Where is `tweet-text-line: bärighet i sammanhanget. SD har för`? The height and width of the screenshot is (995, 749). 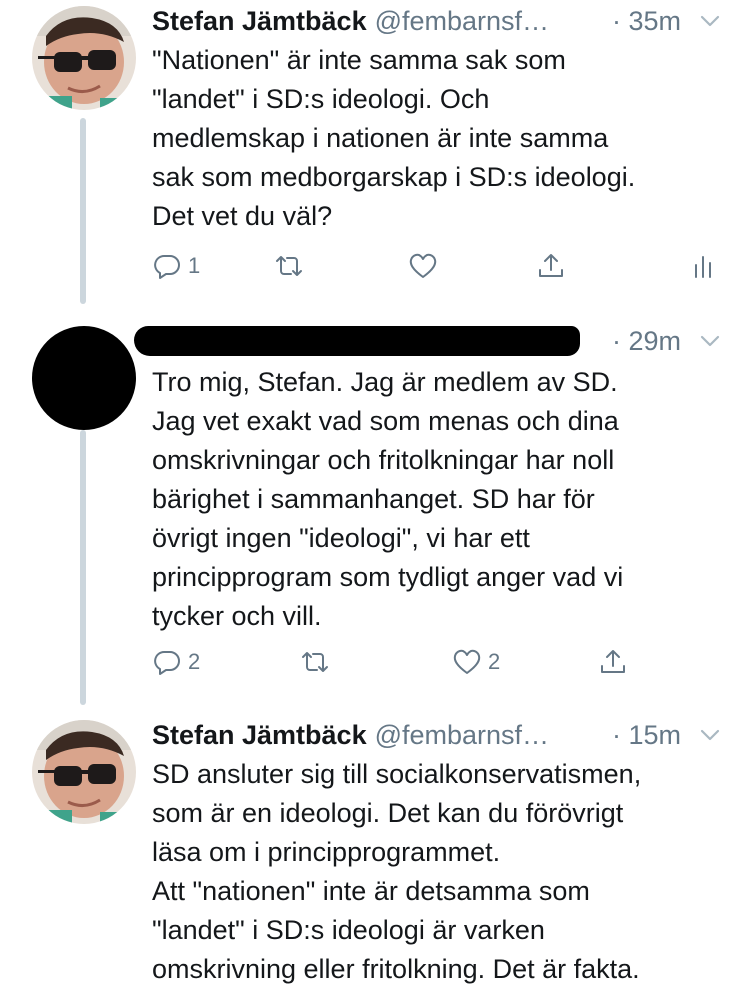 tweet-text-line: bärighet i sammanhanget. SD har för is located at coordinates (373, 499).